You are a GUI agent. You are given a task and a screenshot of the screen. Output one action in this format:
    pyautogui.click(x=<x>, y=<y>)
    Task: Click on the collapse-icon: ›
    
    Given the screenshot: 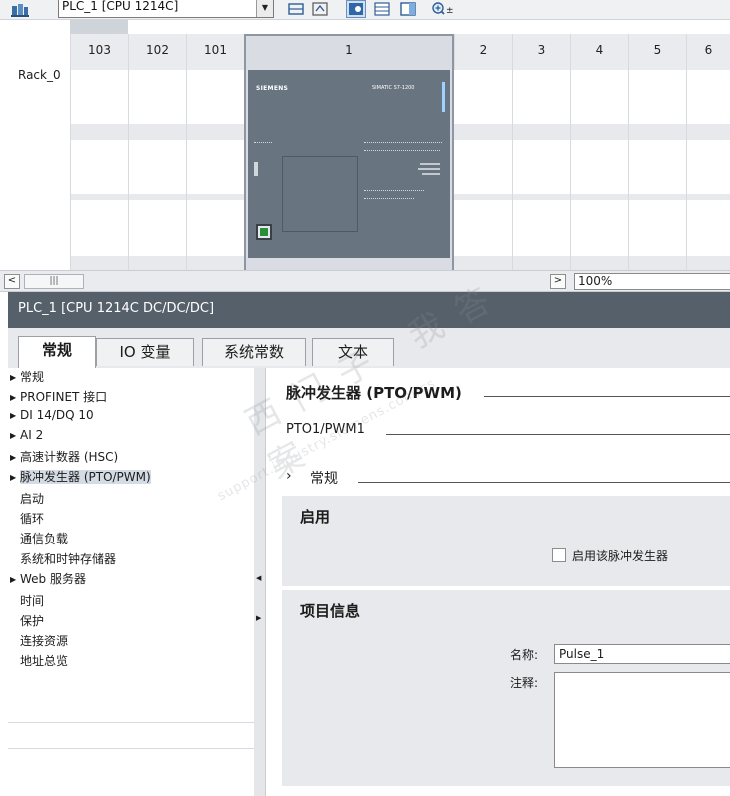 What is the action you would take?
    pyautogui.click(x=289, y=476)
    